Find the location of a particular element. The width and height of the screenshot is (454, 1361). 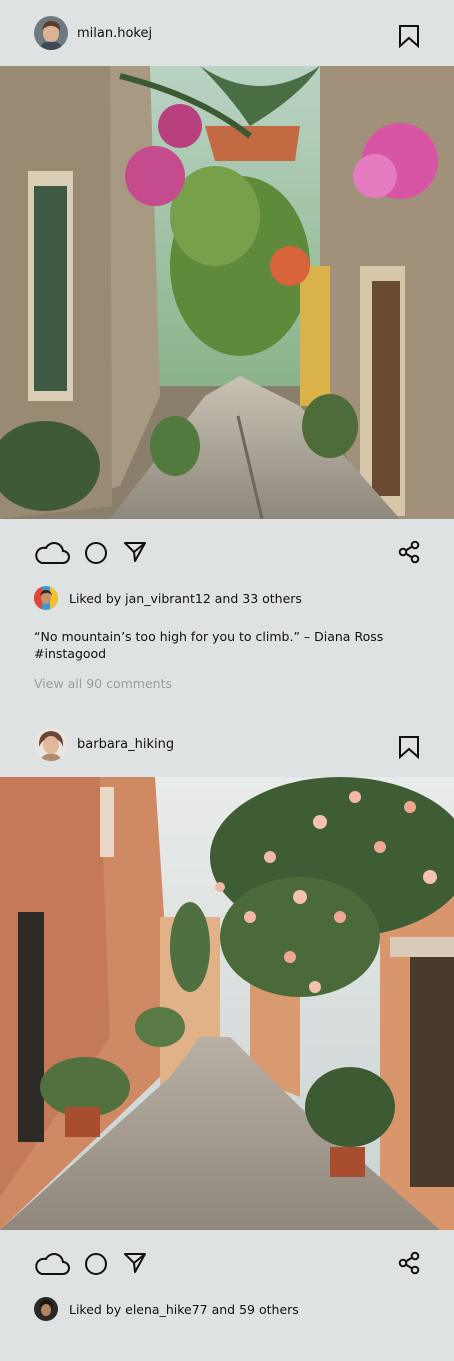

username: barbara_hiking is located at coordinates (125, 744).